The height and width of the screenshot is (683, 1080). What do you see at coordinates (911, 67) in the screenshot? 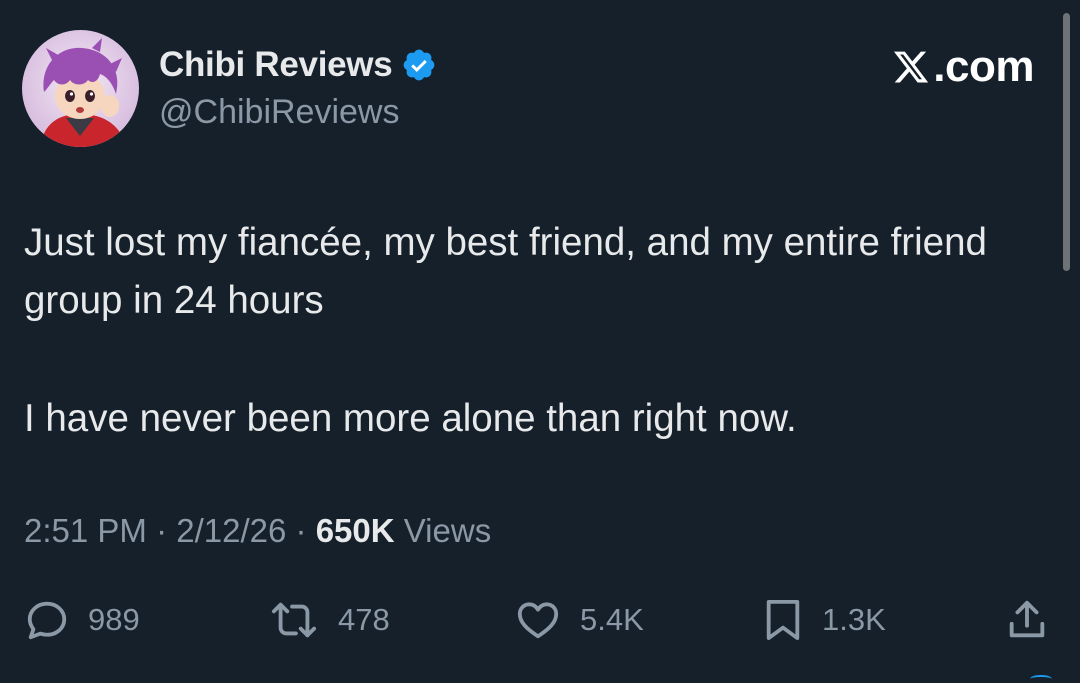
I see `x-logo-icon` at bounding box center [911, 67].